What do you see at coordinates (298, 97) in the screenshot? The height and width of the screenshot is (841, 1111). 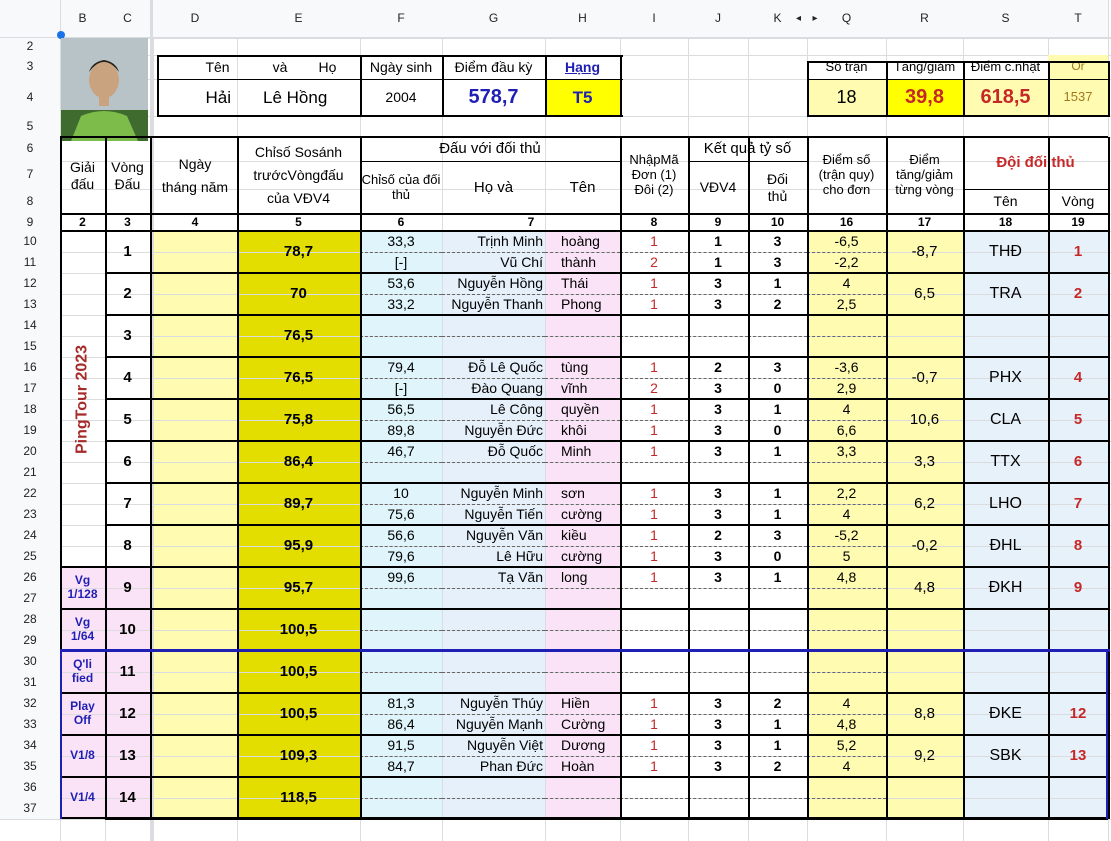 I see `last-name-value: Lê Hồng` at bounding box center [298, 97].